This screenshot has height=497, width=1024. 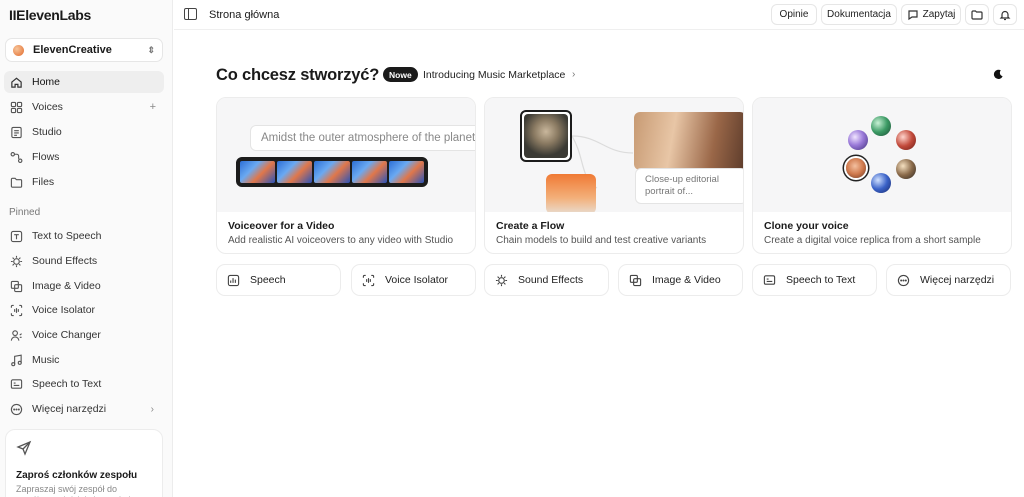 I want to click on bell-icon, so click(x=1005, y=15).